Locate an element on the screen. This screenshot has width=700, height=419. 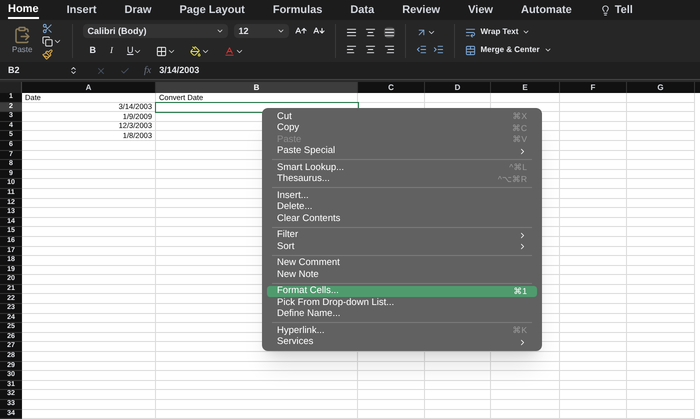
formula-field: 3/14/2003 is located at coordinates (429, 71).